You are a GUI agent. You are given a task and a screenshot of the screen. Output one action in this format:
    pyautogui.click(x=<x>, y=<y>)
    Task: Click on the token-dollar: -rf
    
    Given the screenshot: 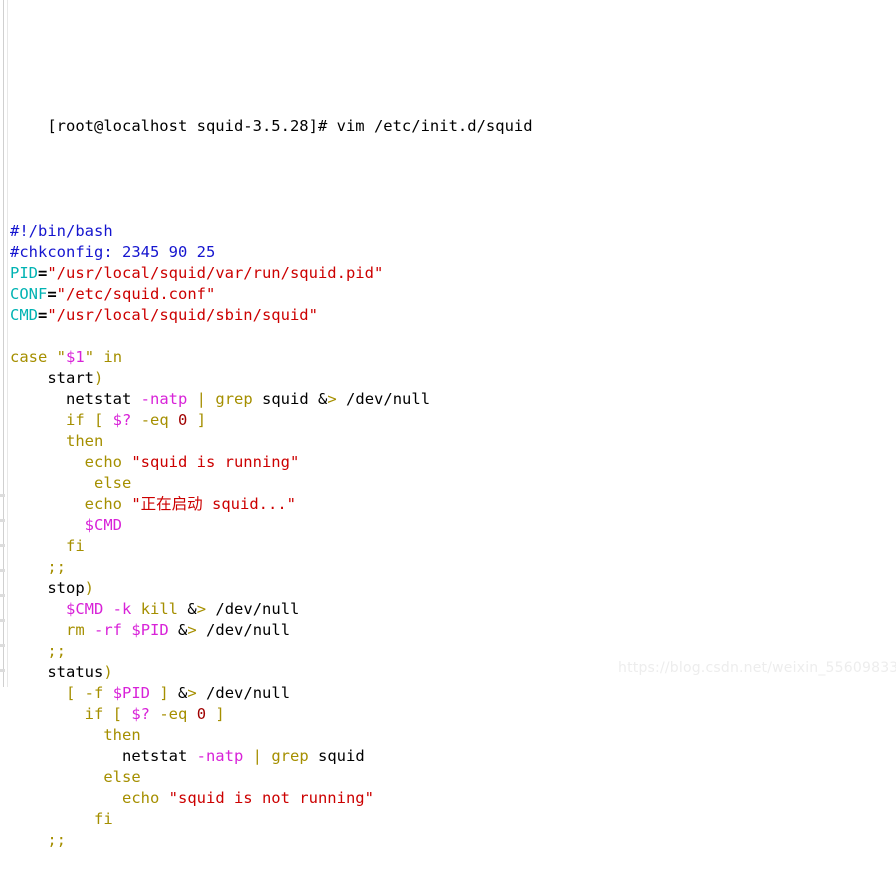 What is the action you would take?
    pyautogui.click(x=108, y=630)
    